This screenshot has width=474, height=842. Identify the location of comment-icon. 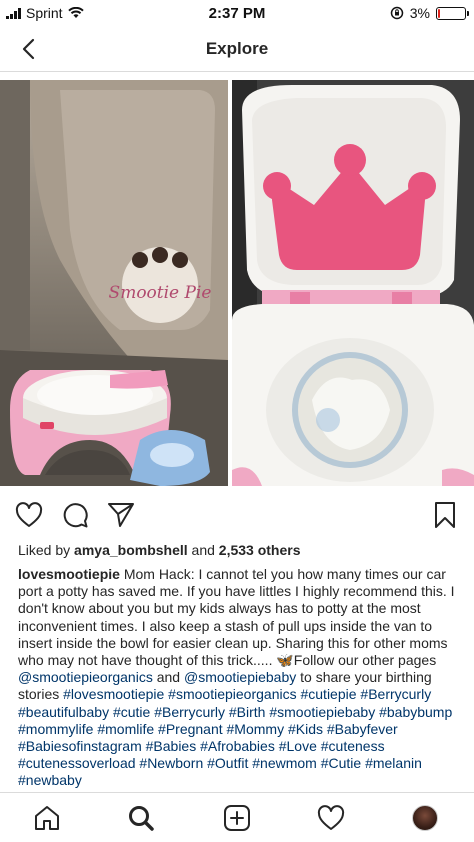
(75, 515).